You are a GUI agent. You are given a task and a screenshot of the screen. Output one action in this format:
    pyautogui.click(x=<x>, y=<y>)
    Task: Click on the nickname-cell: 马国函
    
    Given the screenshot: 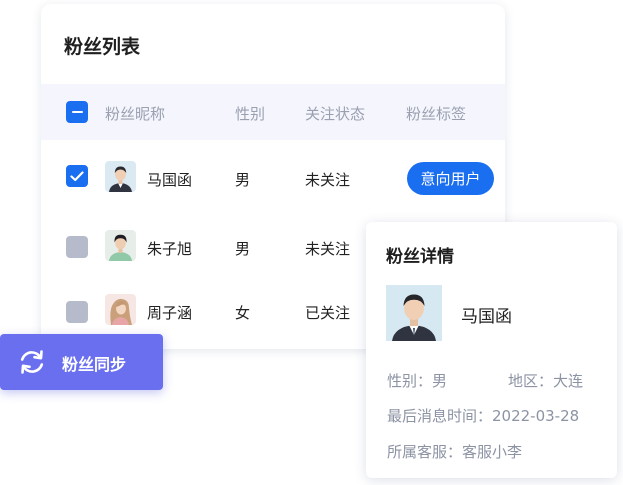 What is the action you would take?
    pyautogui.click(x=170, y=180)
    